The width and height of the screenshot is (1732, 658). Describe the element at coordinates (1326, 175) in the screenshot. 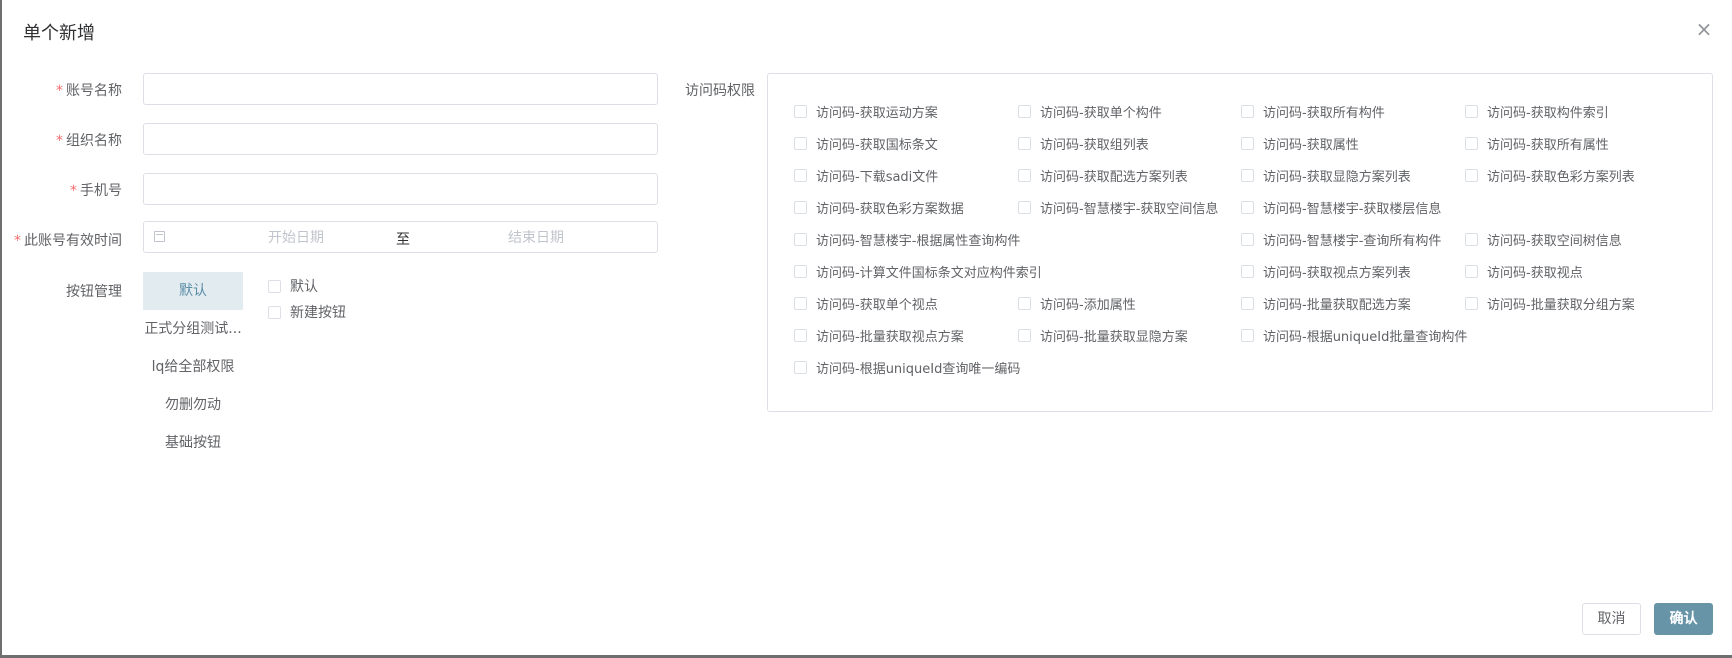

I see `permission-checkbox: 访问码-获取显隐方案列表` at that location.